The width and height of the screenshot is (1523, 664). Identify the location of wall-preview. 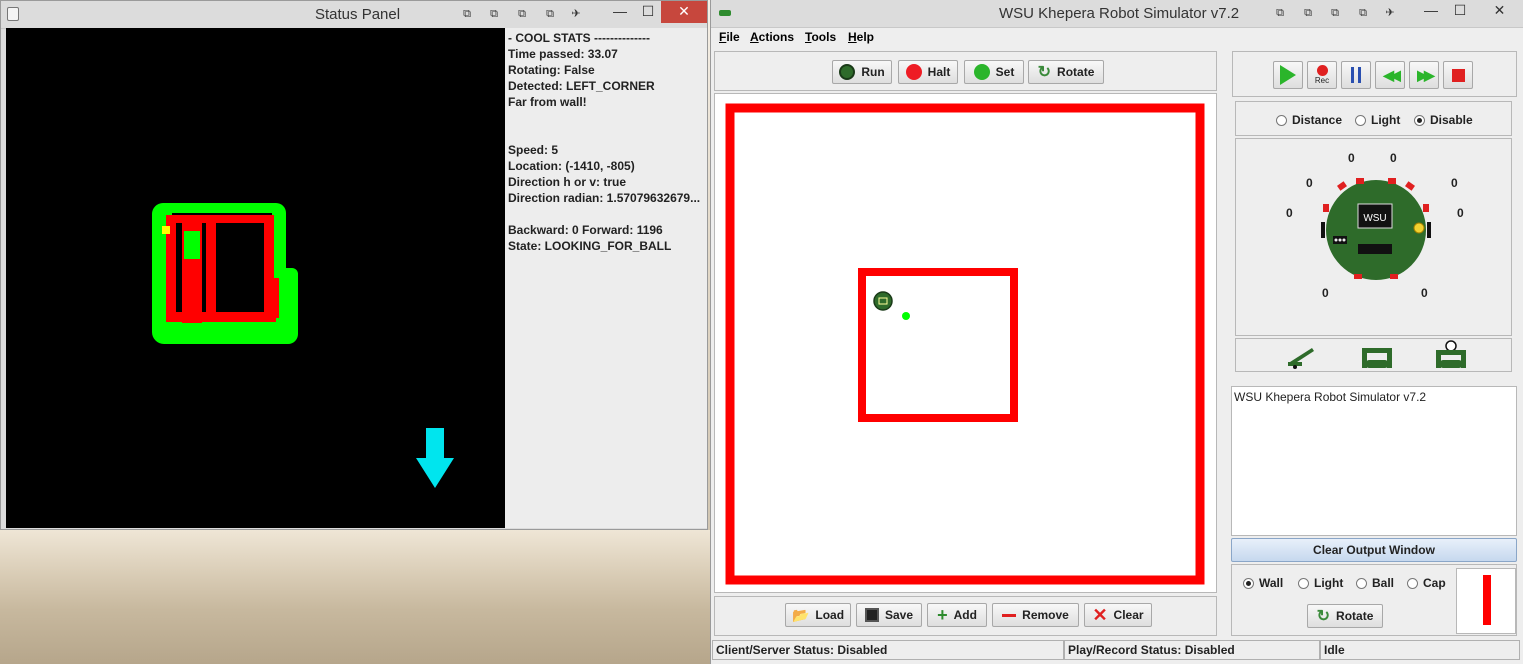
(1487, 600).